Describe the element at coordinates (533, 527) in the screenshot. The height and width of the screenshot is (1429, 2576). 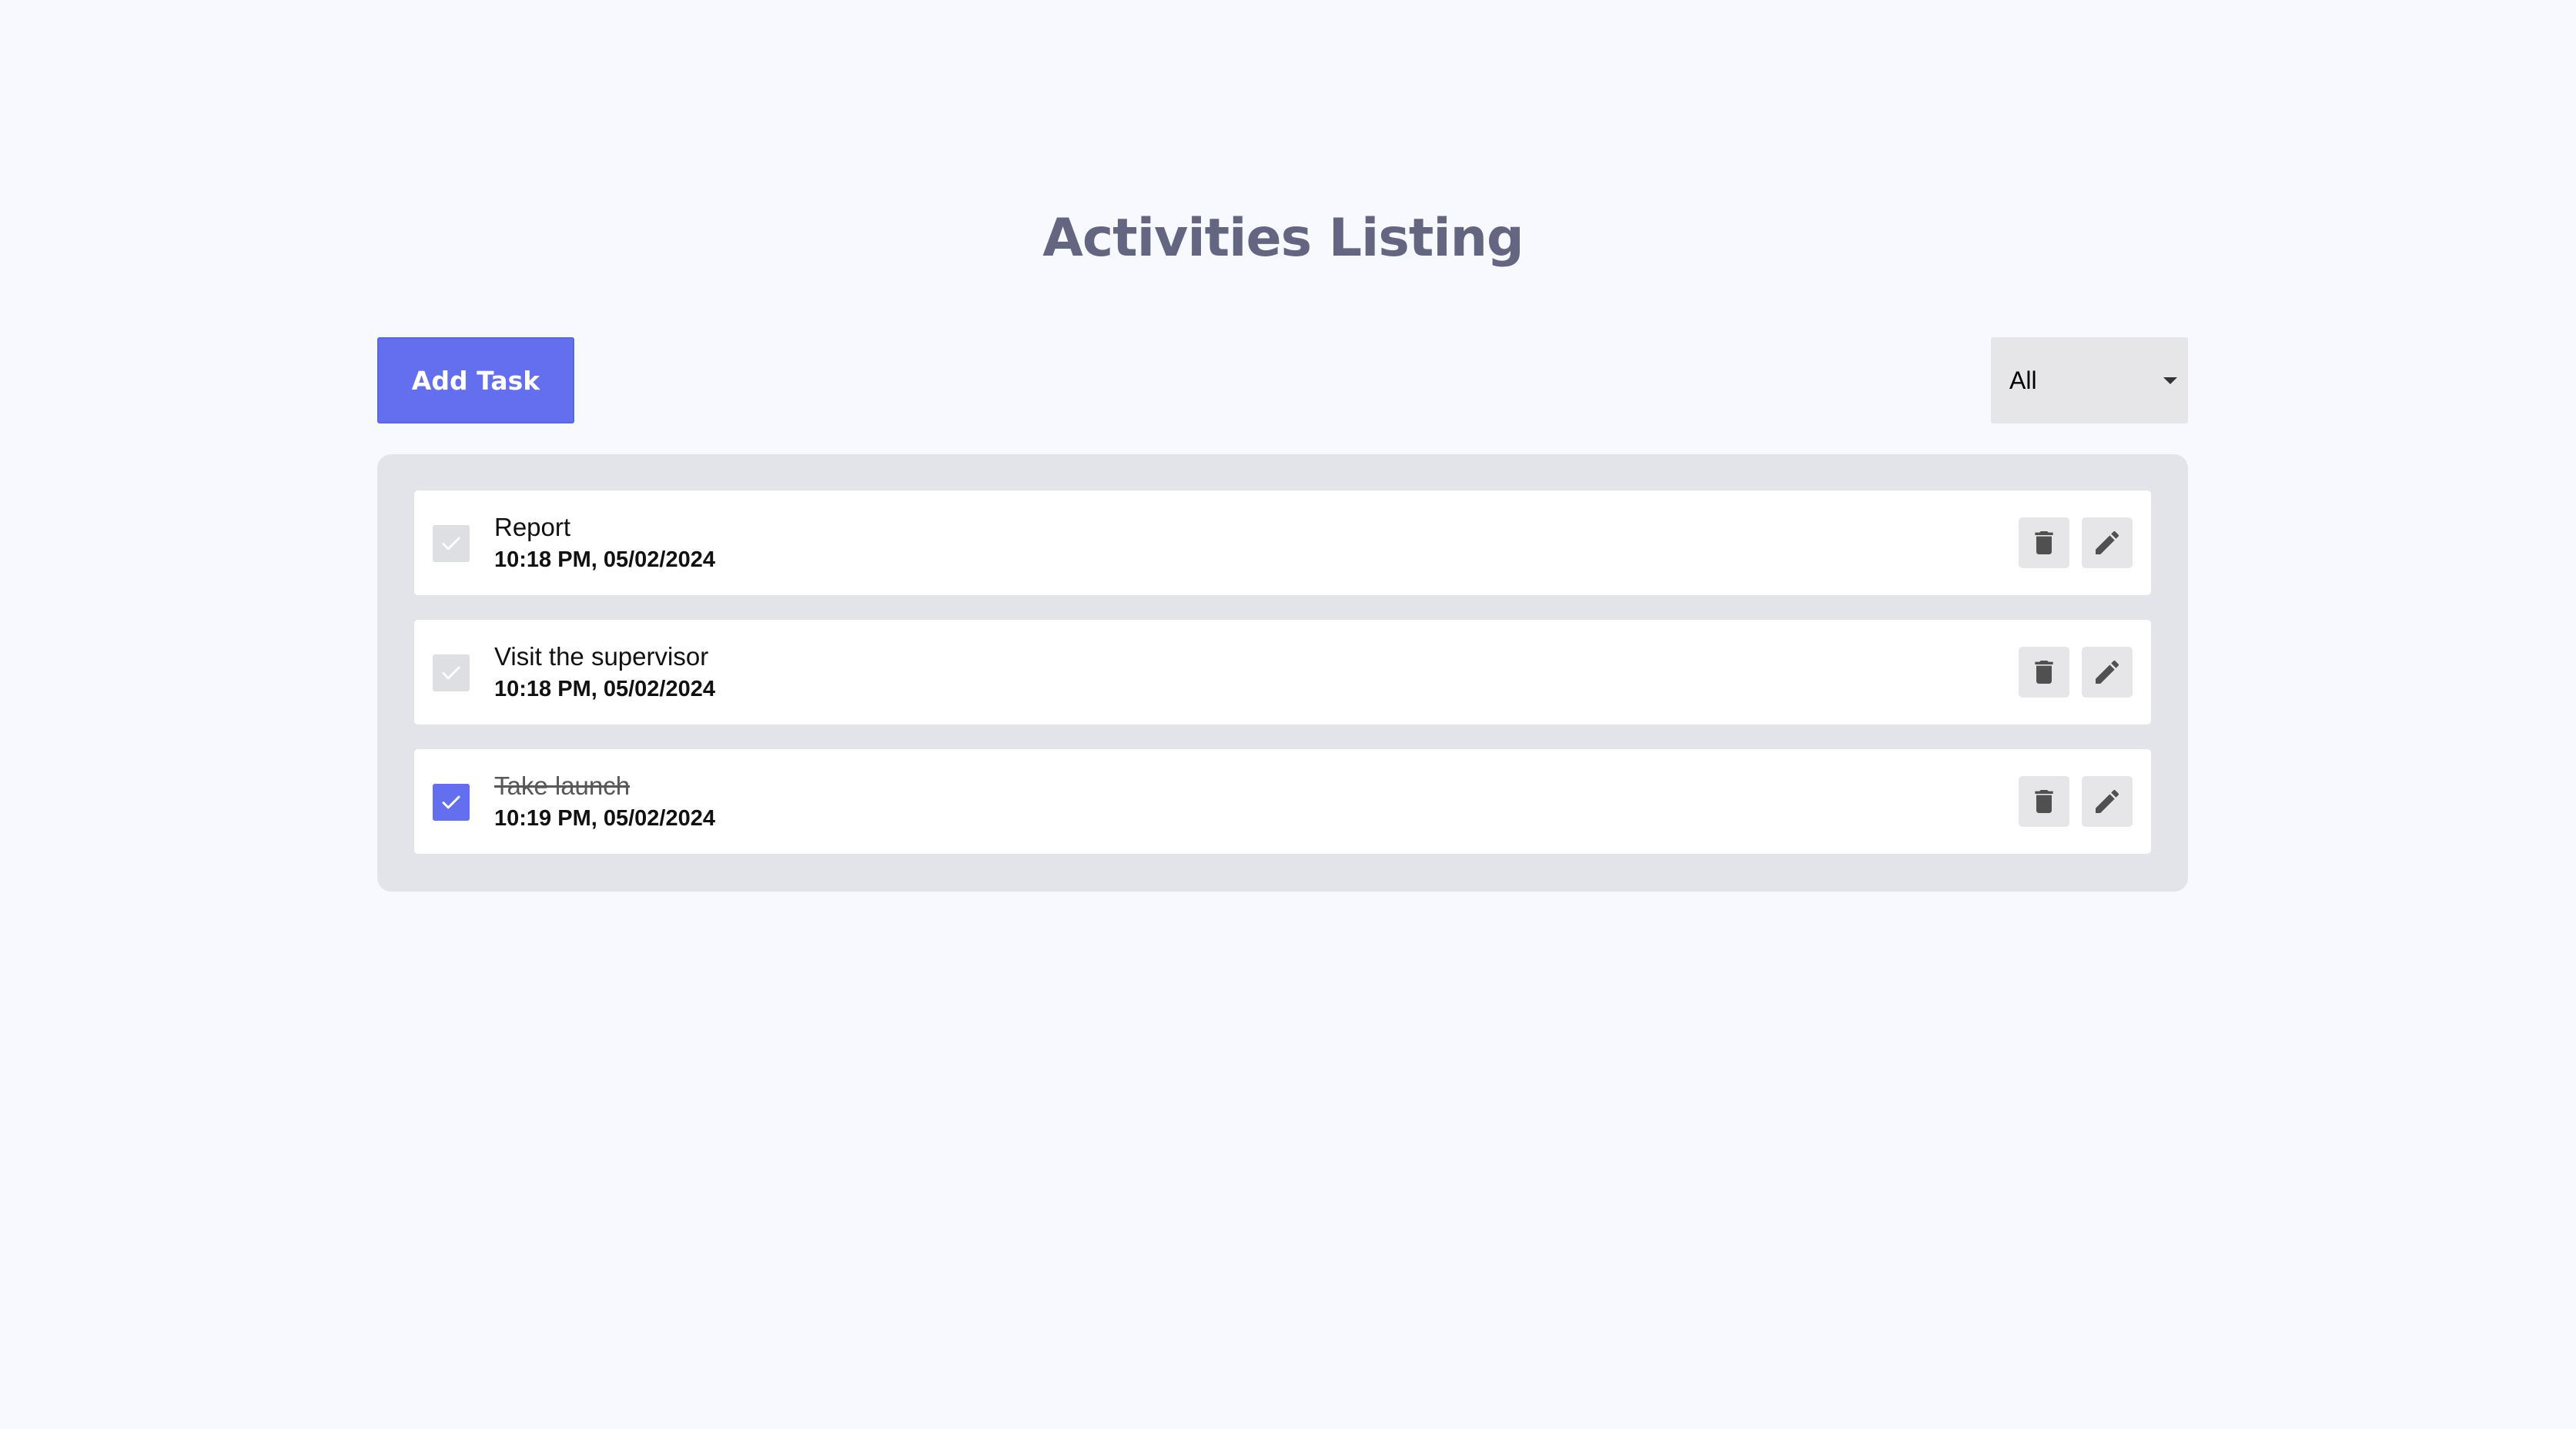
I see `task-title: Report` at that location.